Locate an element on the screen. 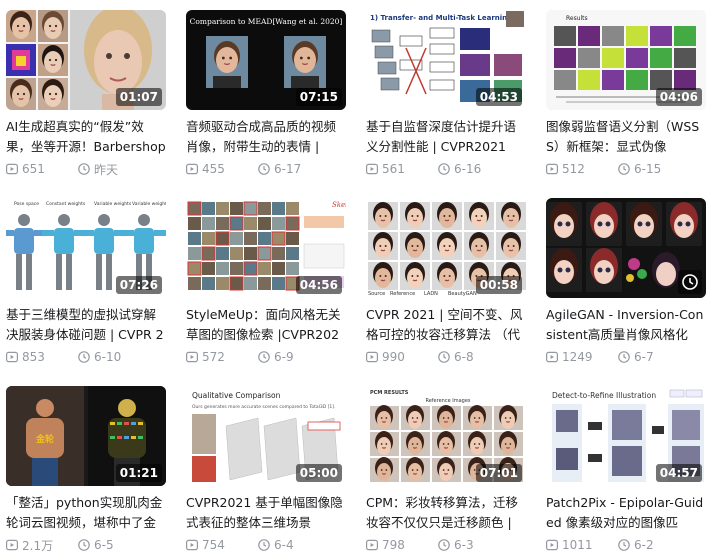 The width and height of the screenshot is (714, 560). video-title: CVPR2021 基于单幅图像隐式表征的整体三维场景 is located at coordinates (266, 513).